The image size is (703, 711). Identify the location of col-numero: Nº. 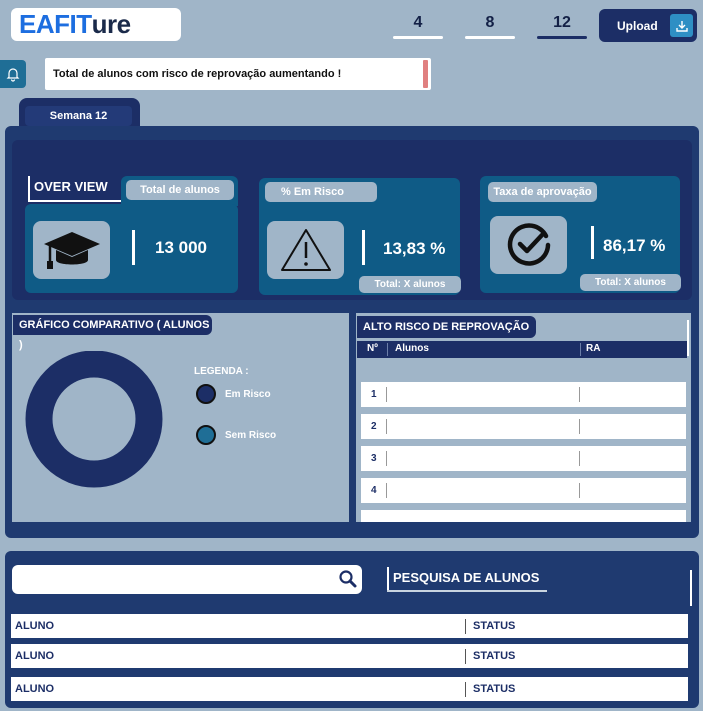
(372, 348).